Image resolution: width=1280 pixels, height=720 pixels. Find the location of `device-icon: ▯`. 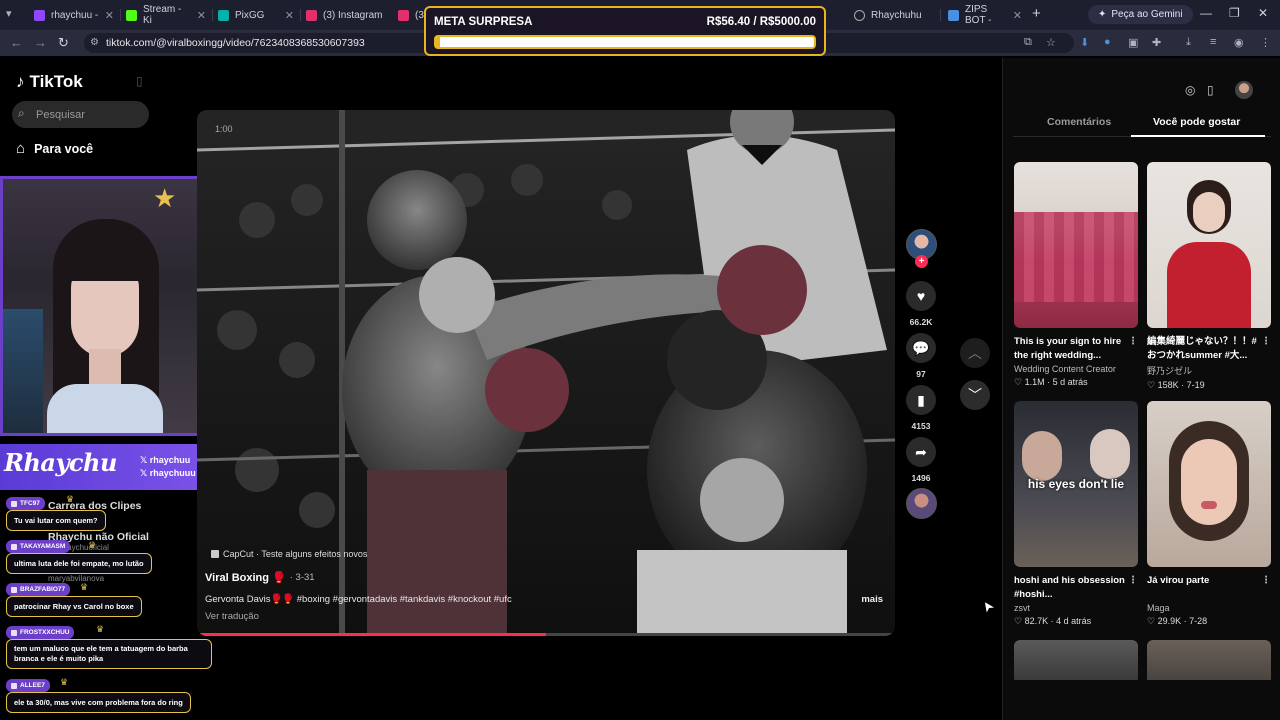

device-icon: ▯ is located at coordinates (1210, 90).